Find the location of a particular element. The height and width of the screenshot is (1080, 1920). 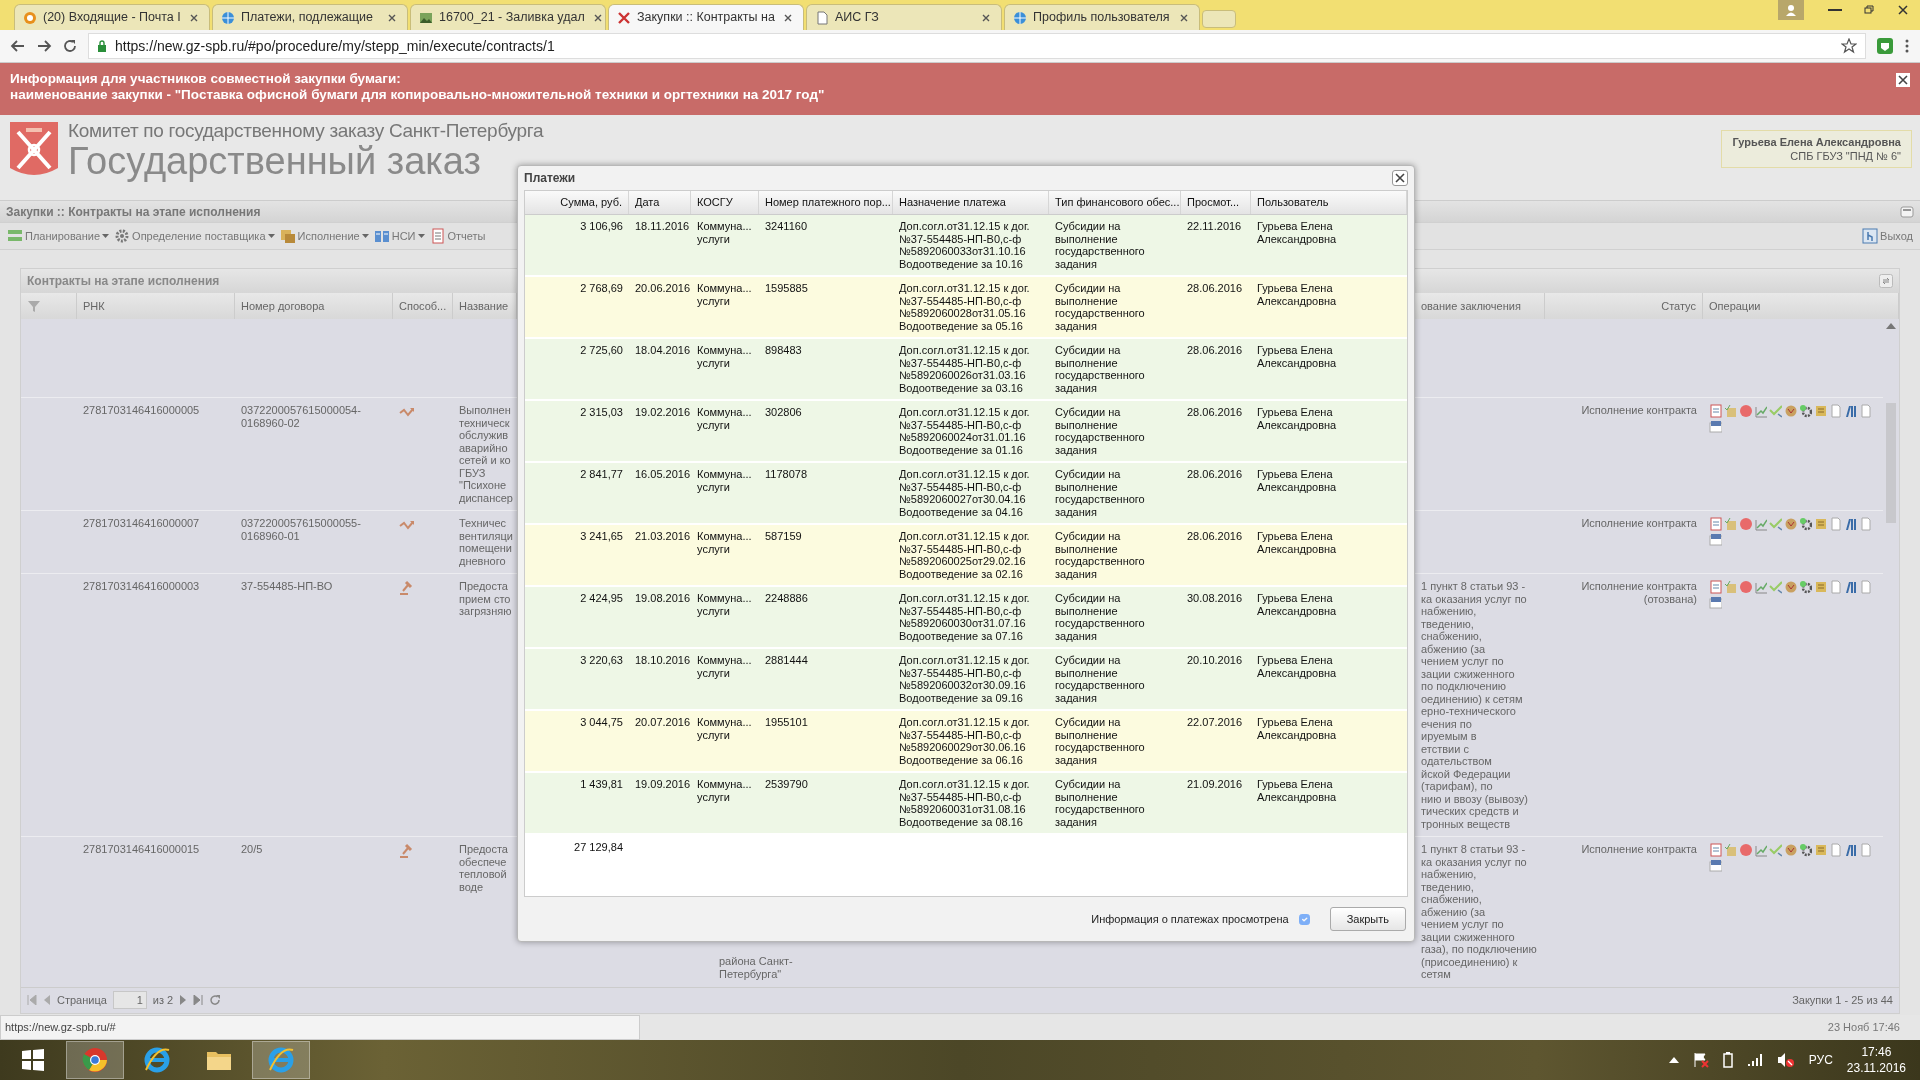

filter-icon is located at coordinates (34, 306).